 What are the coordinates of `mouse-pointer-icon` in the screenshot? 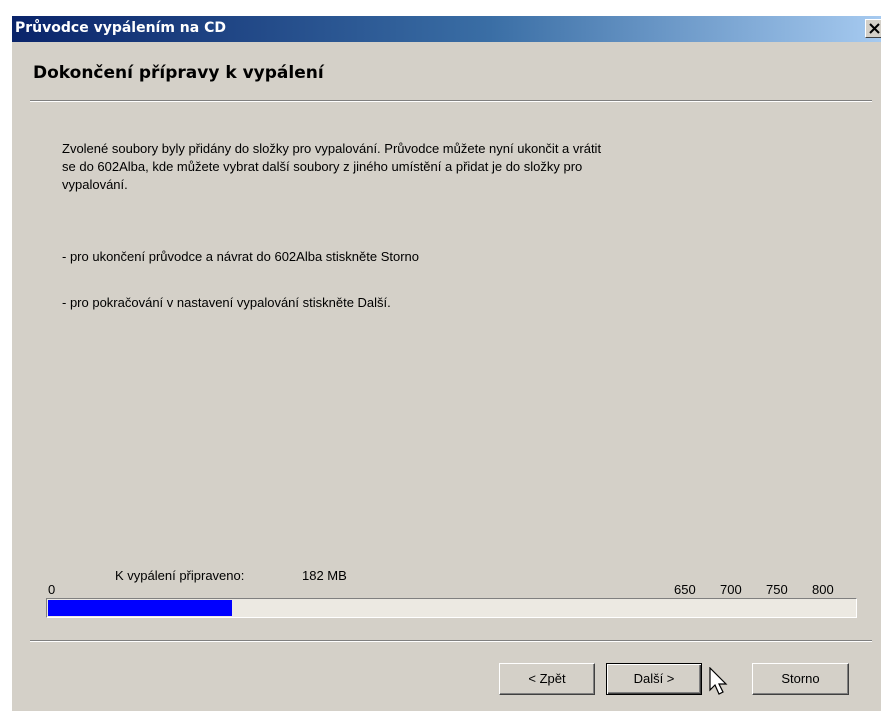 It's located at (718, 681).